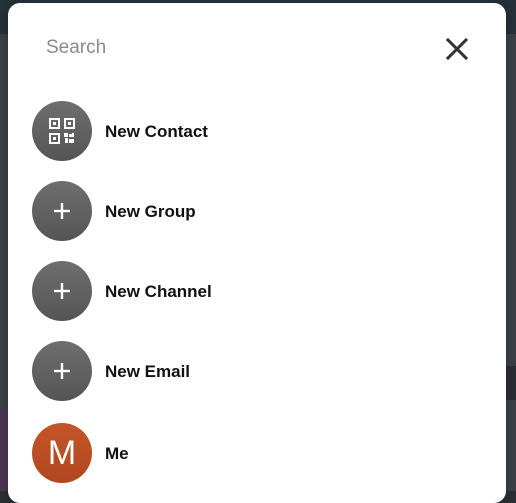  Describe the element at coordinates (257, 131) in the screenshot. I see `list-item-new-contact: New Contact` at that location.